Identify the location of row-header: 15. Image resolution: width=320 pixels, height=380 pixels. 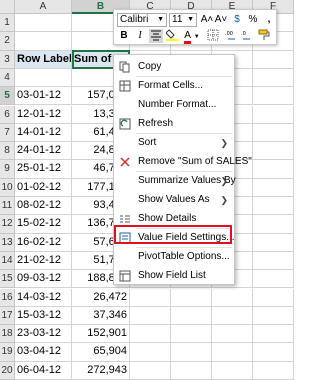
(7, 279).